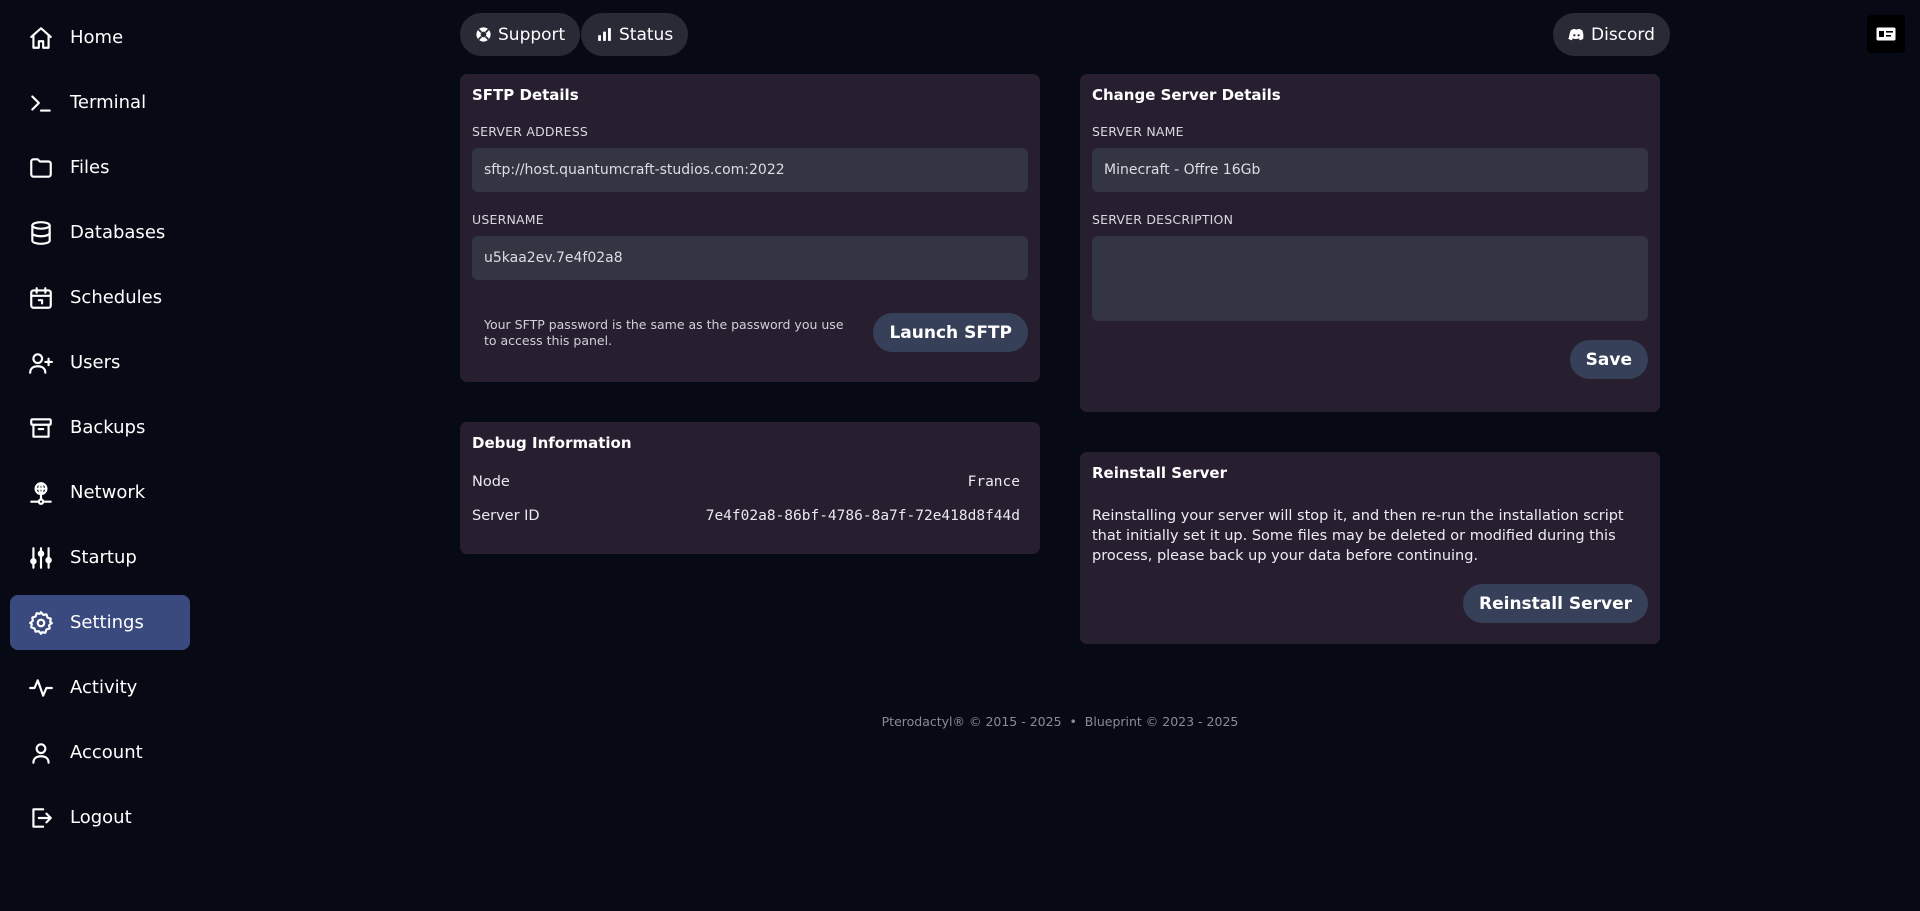  I want to click on network-icon, so click(41, 493).